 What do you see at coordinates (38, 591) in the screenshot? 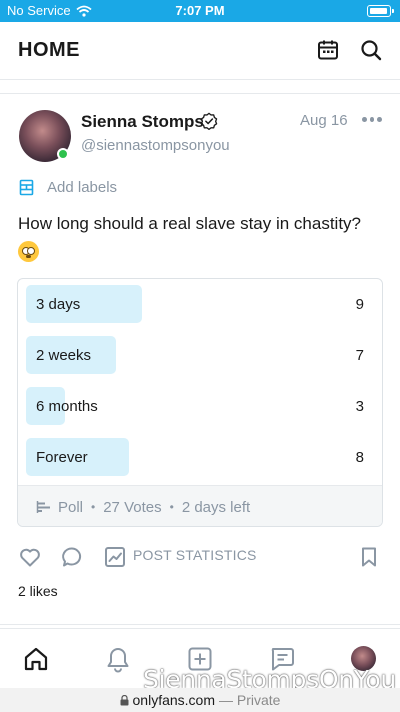
I see `likes-count: 2 likes` at bounding box center [38, 591].